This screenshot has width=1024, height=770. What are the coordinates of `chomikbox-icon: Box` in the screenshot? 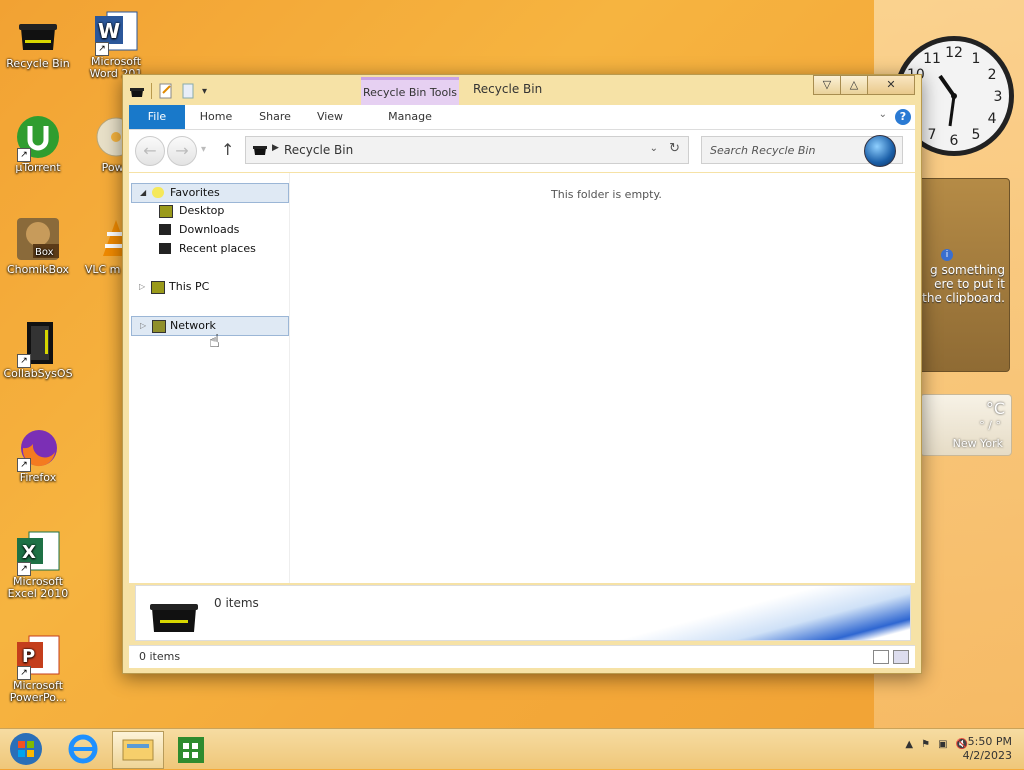 It's located at (38, 239).